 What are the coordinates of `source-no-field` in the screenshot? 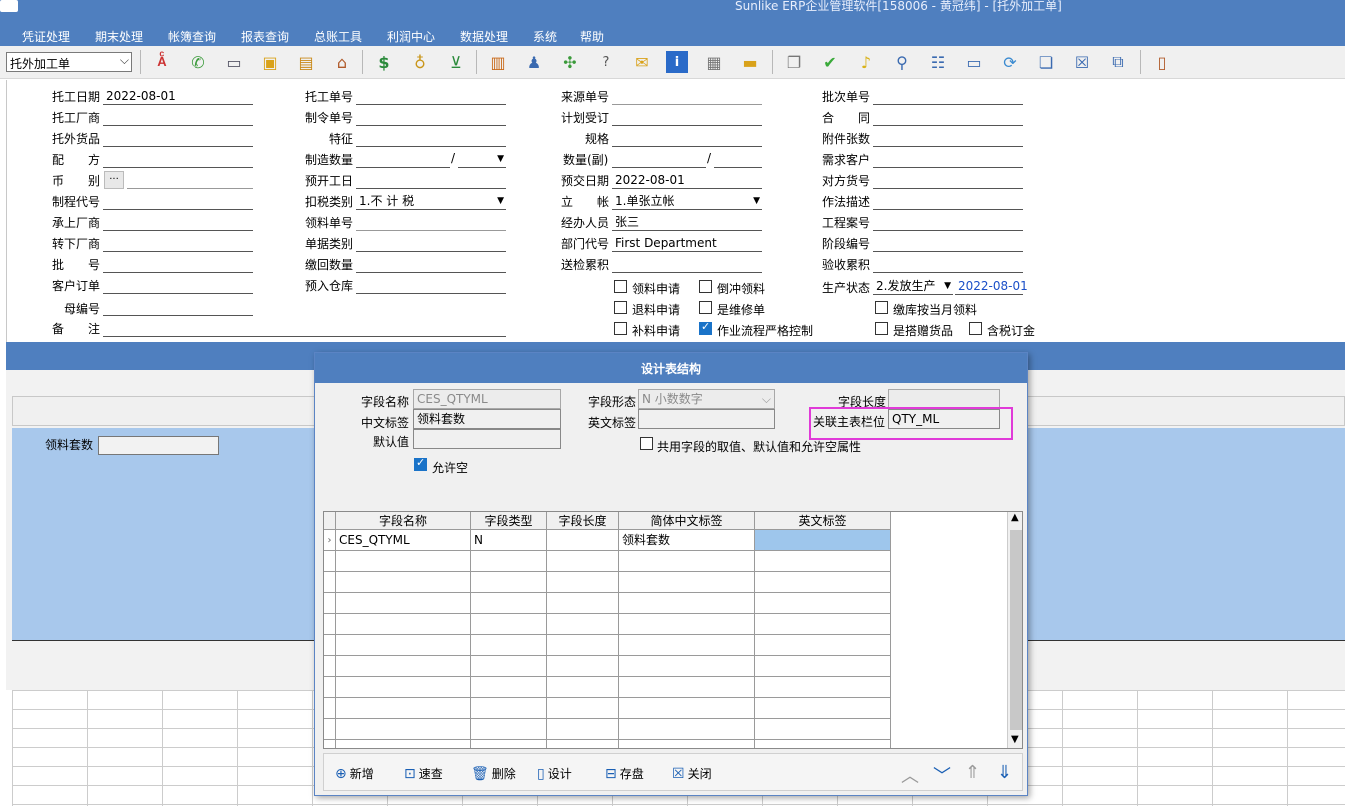 It's located at (687, 96).